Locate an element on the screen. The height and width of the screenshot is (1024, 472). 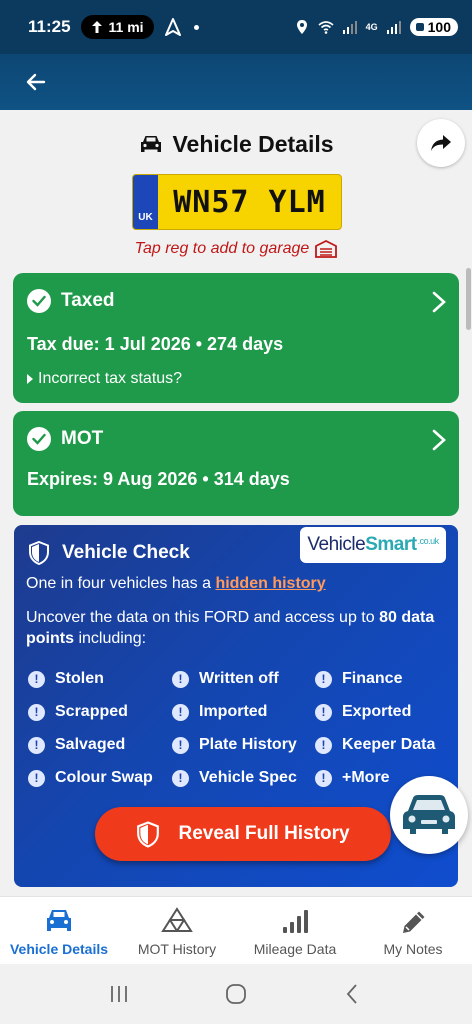
add-to-garage-hint: Tap reg to add to garage is located at coordinates (236, 249).